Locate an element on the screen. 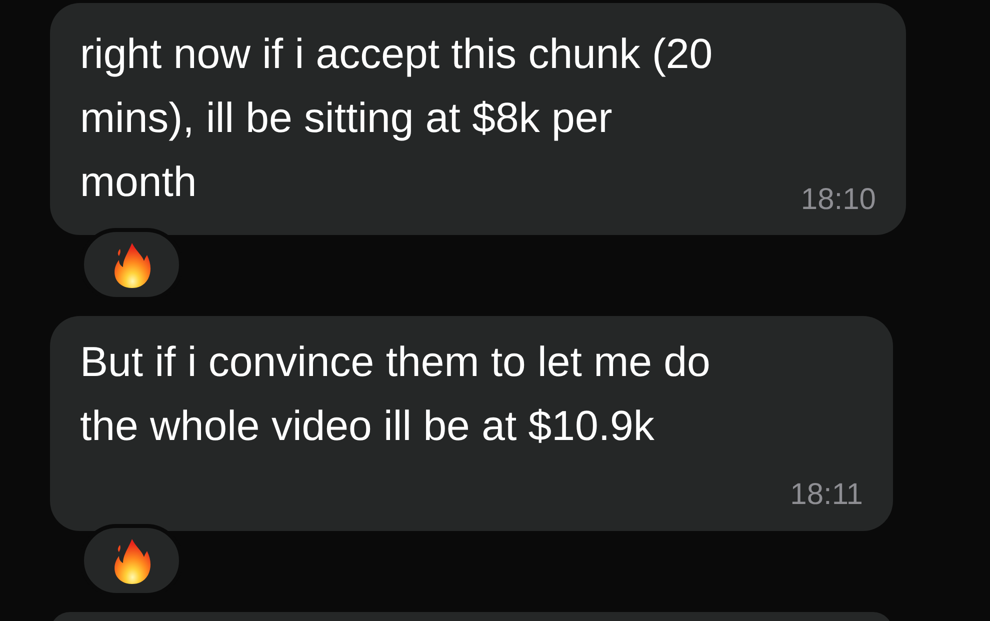  message-time: 18:11 is located at coordinates (826, 495).